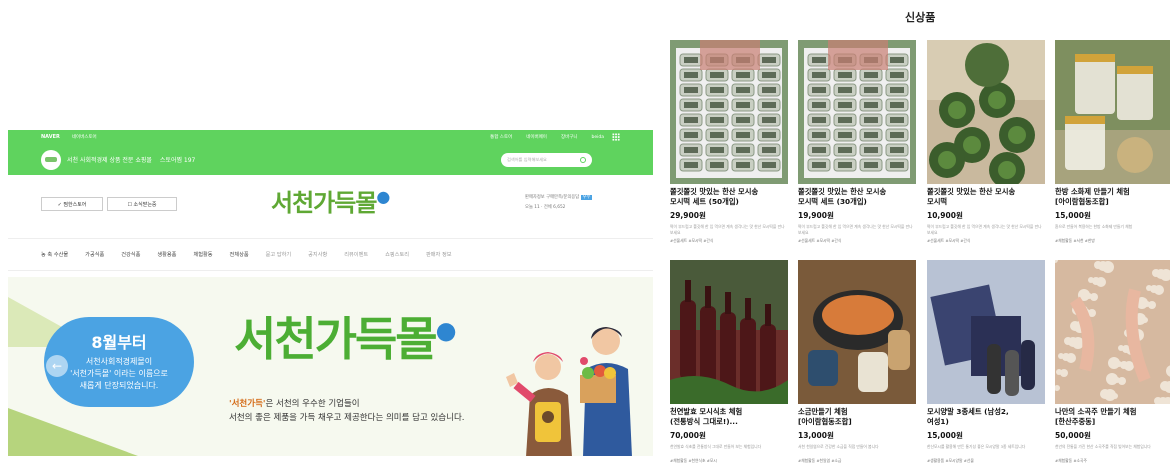 The height and width of the screenshot is (468, 1170). I want to click on store-profile-avatar, so click(51, 159).